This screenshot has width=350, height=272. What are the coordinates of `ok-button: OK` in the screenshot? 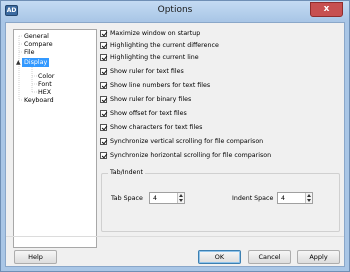 It's located at (219, 257).